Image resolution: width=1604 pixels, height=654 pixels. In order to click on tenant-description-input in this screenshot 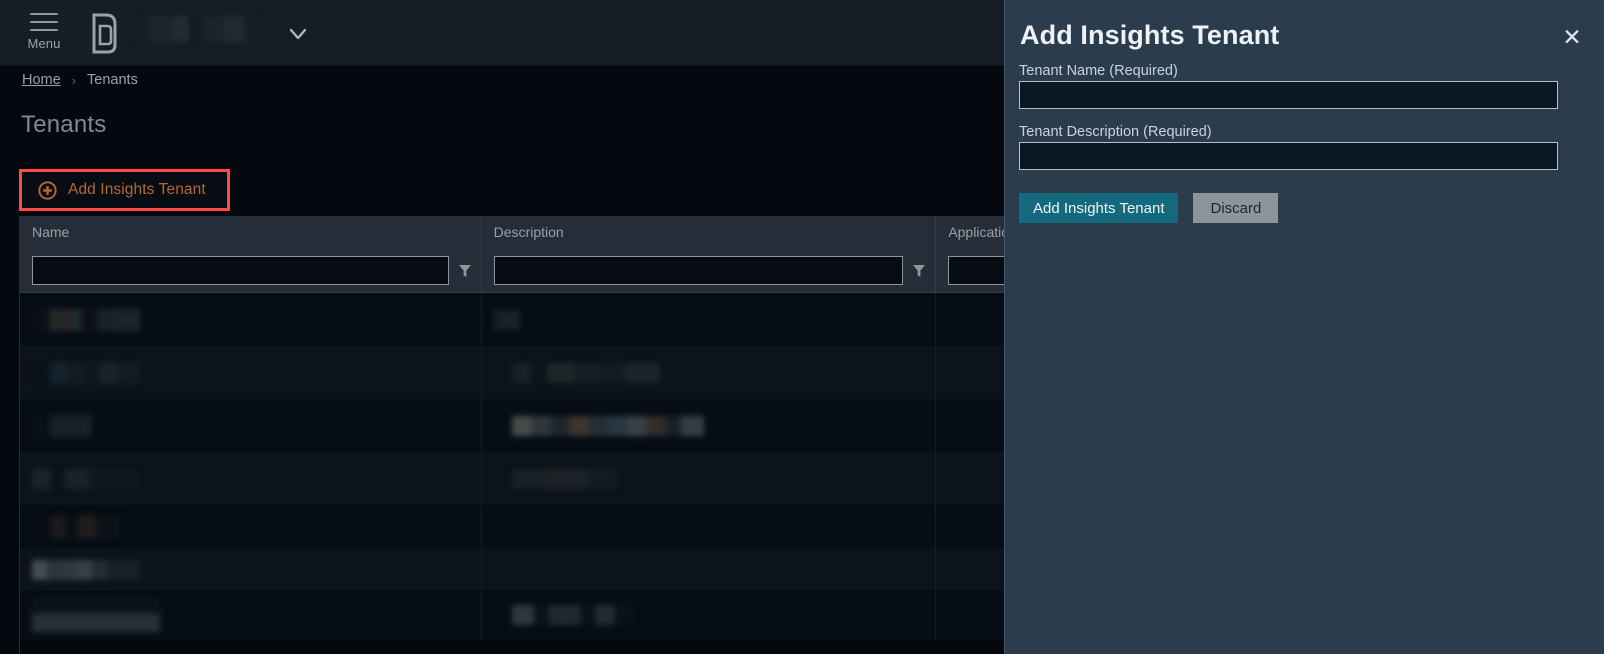, I will do `click(1288, 156)`.